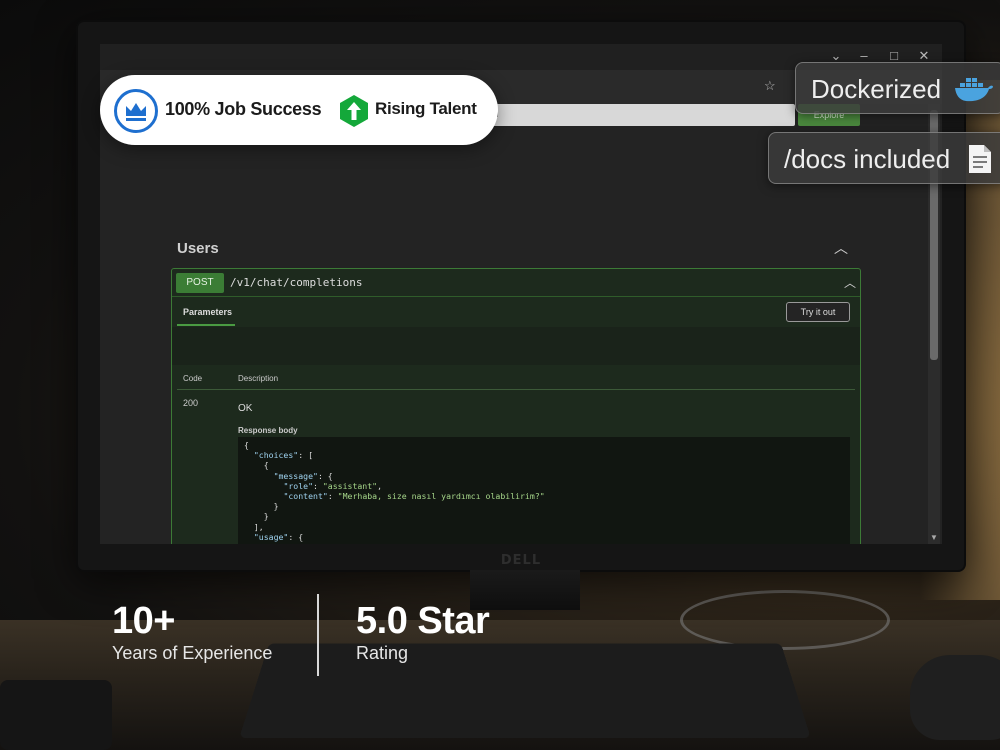  What do you see at coordinates (516, 283) in the screenshot?
I see `operation-header: POST /v1/chat/completions ︿` at bounding box center [516, 283].